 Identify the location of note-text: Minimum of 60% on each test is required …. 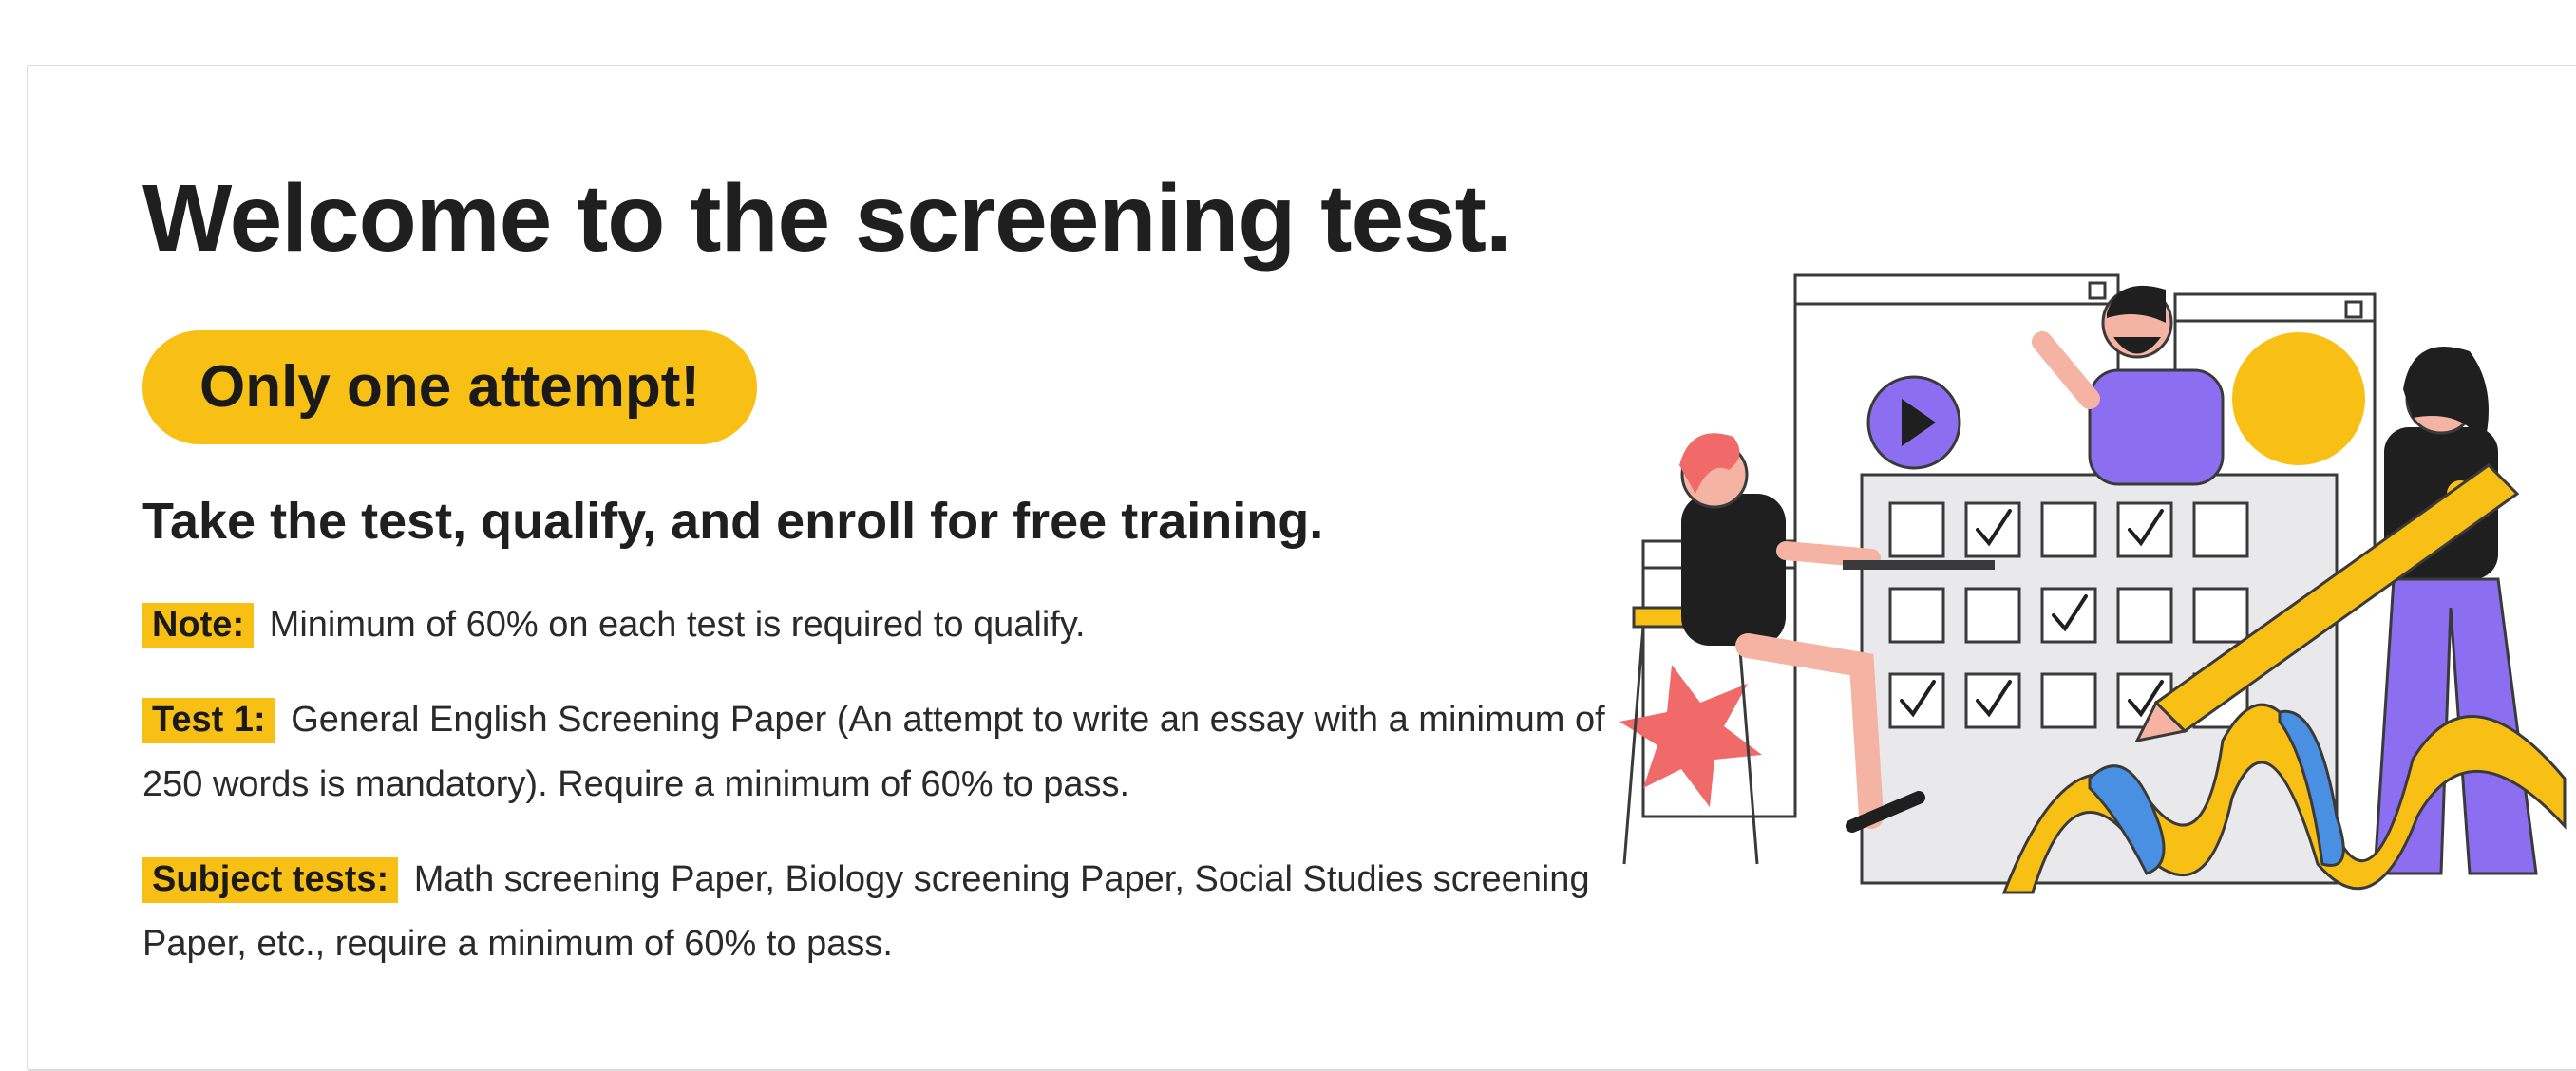
(677, 625).